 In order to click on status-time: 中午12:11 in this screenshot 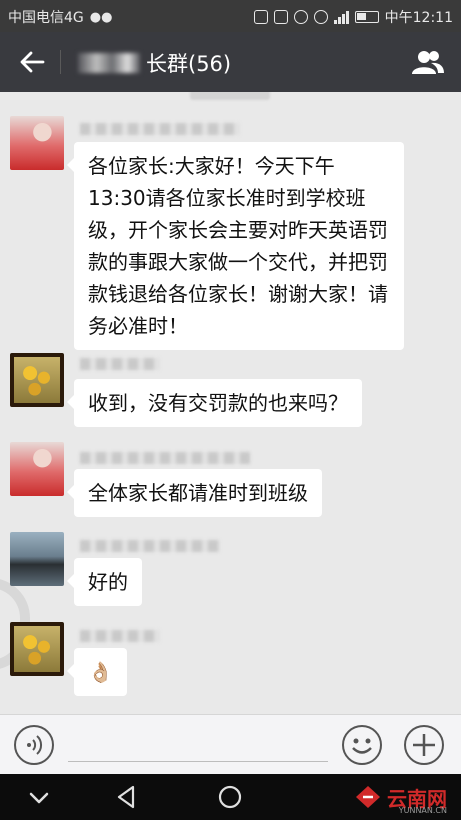, I will do `click(418, 18)`.